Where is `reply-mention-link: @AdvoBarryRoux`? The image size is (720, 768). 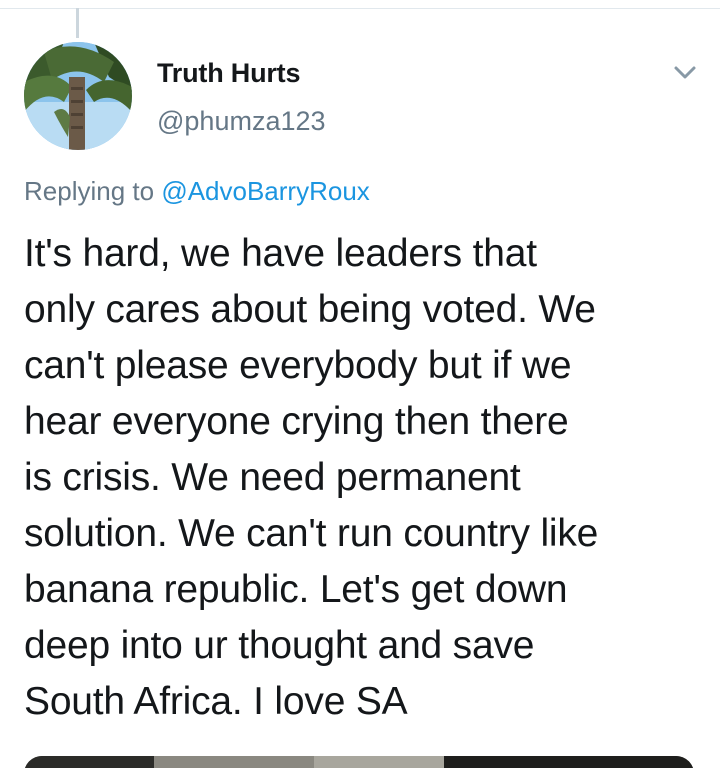
reply-mention-link: @AdvoBarryRoux is located at coordinates (265, 191).